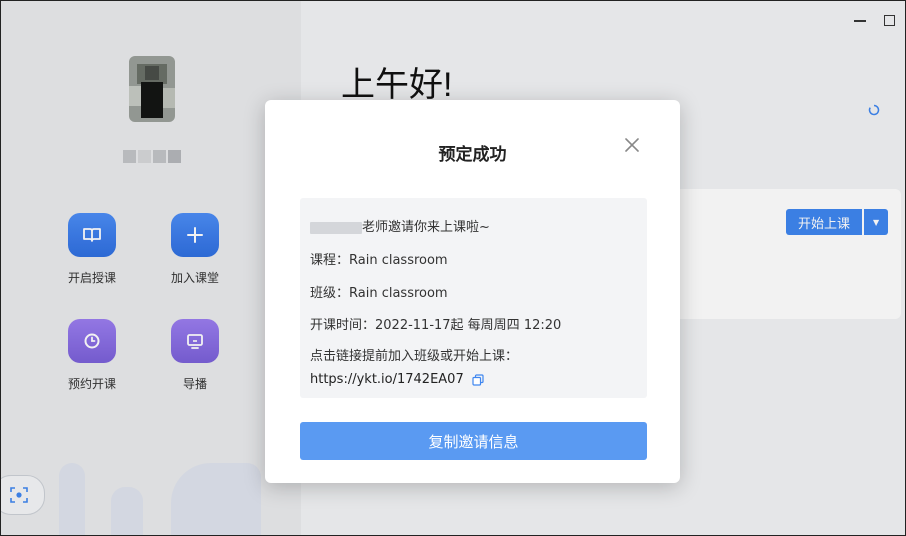 This screenshot has height=536, width=906. What do you see at coordinates (473, 441) in the screenshot?
I see `copy-invite-button: 复制邀请信息` at bounding box center [473, 441].